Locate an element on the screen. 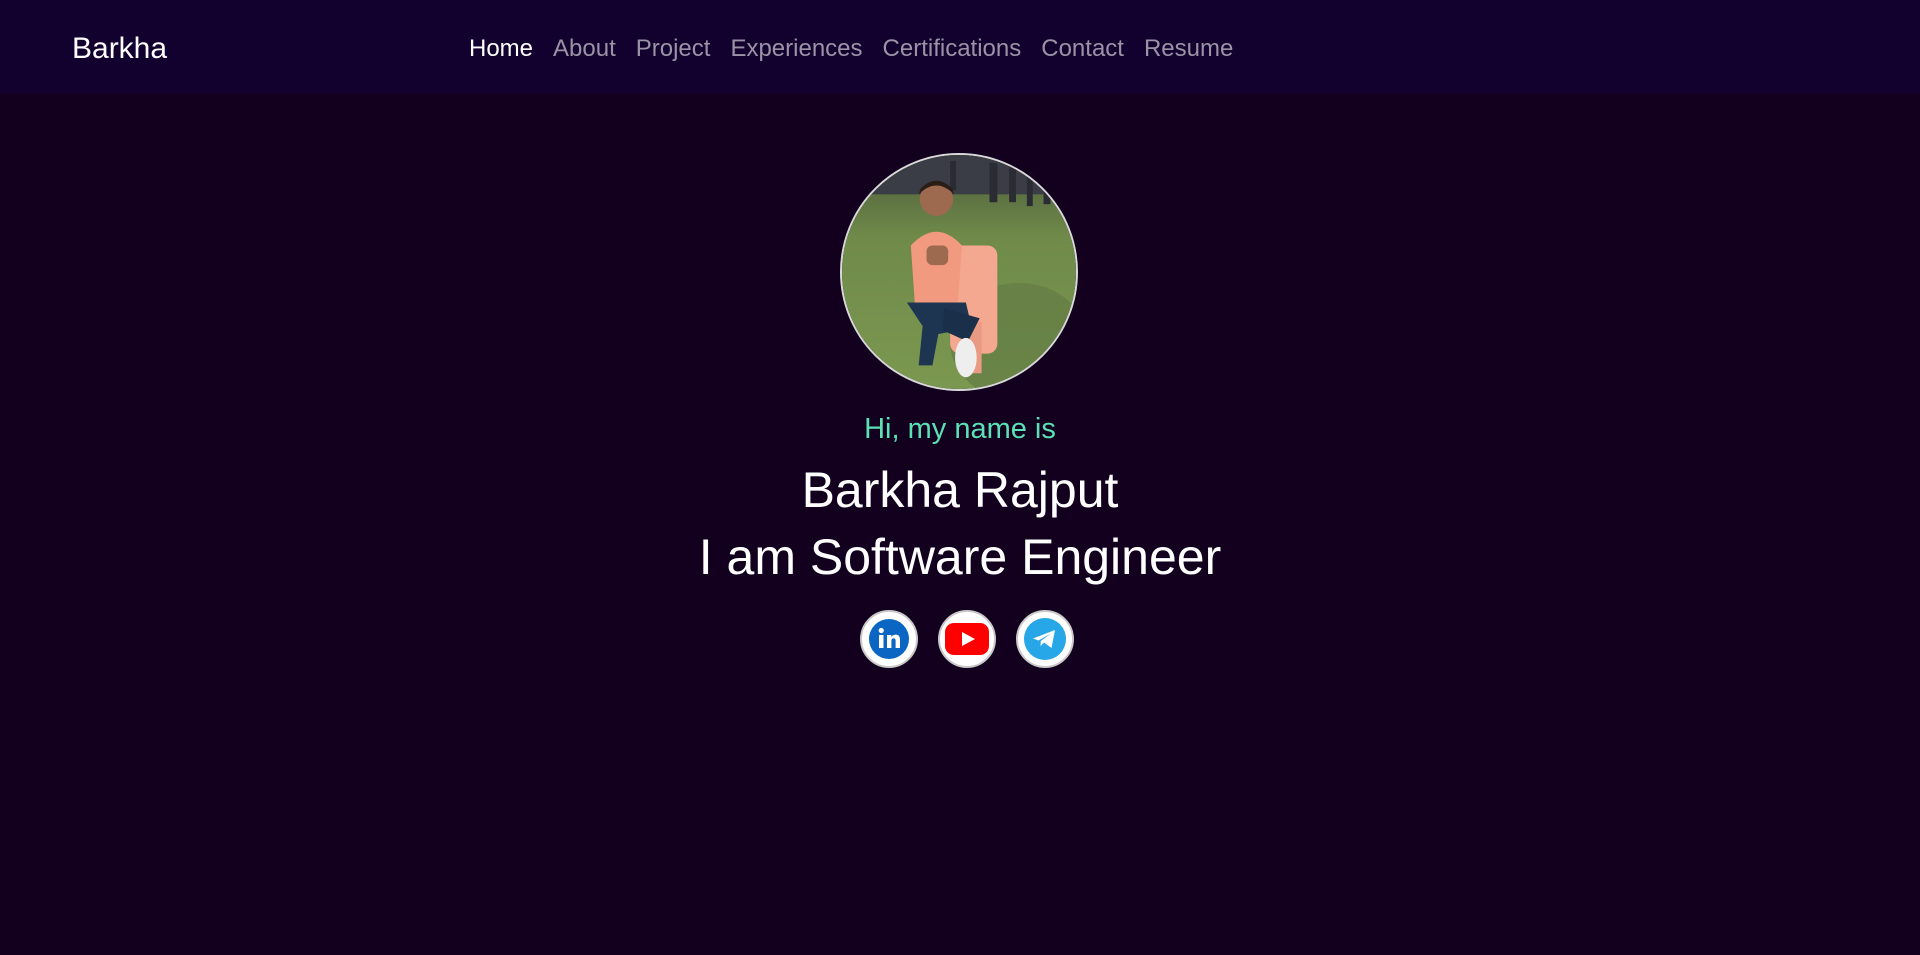  linkedin-link is located at coordinates (889, 639).